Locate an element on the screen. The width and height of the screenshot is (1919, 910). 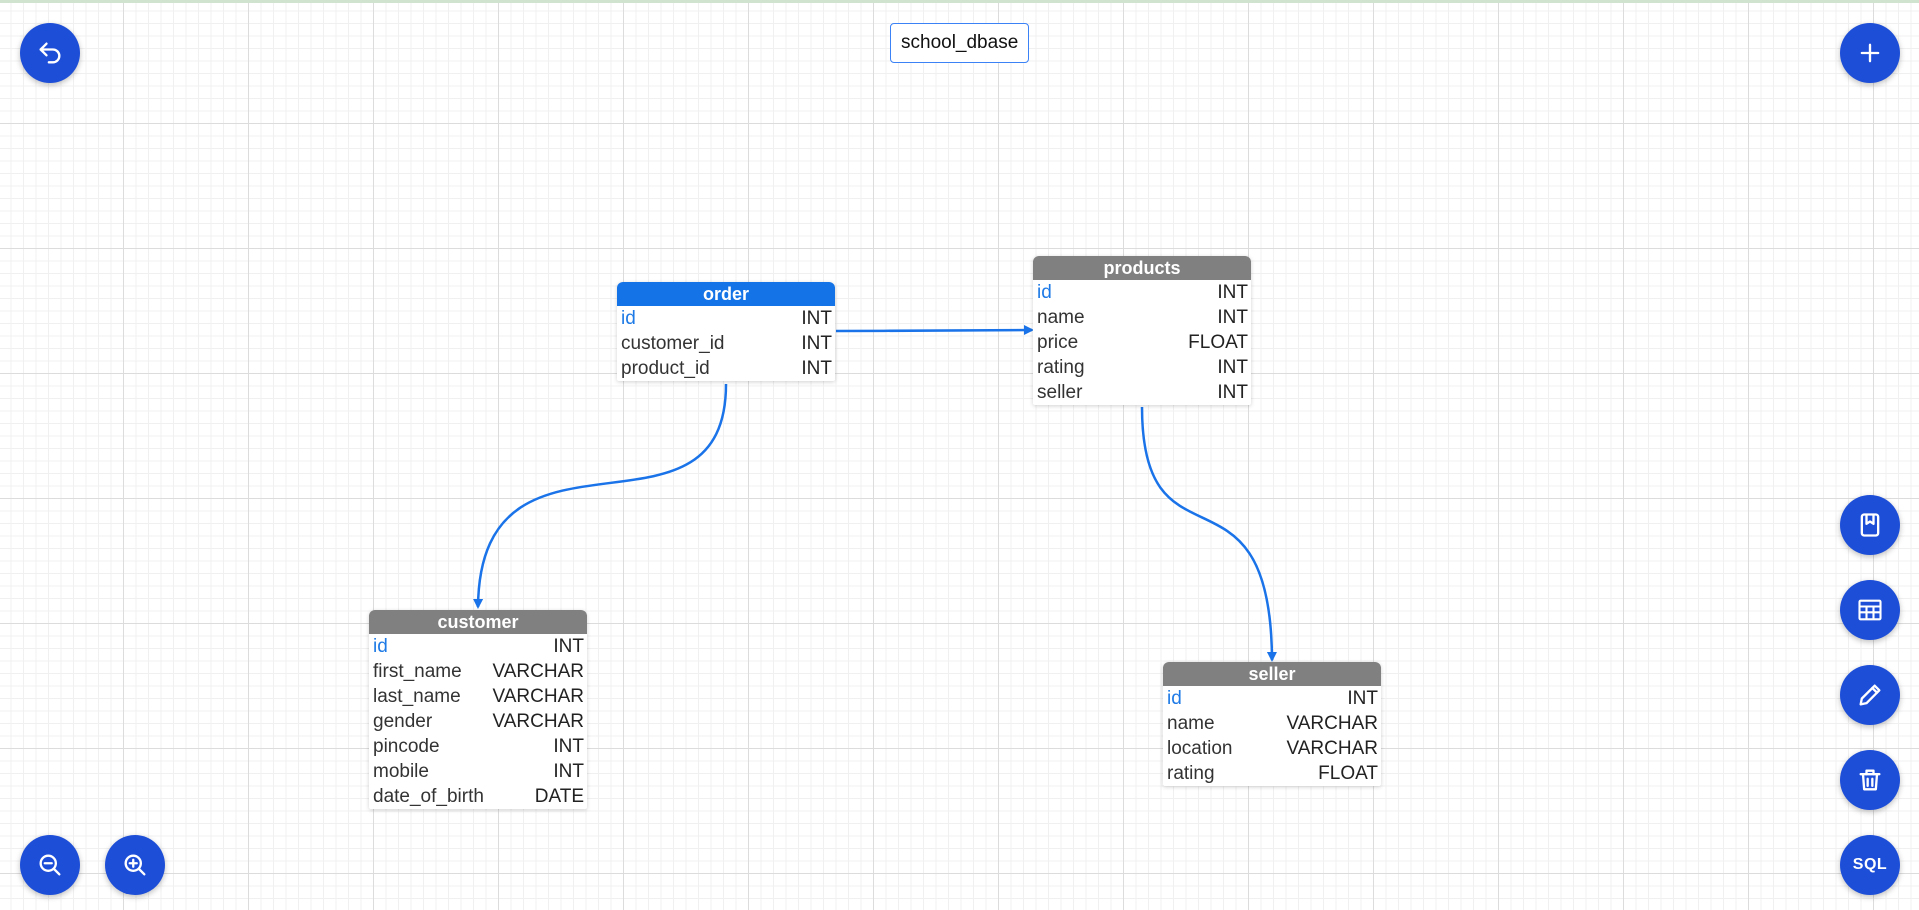
column-name: location is located at coordinates (1200, 748).